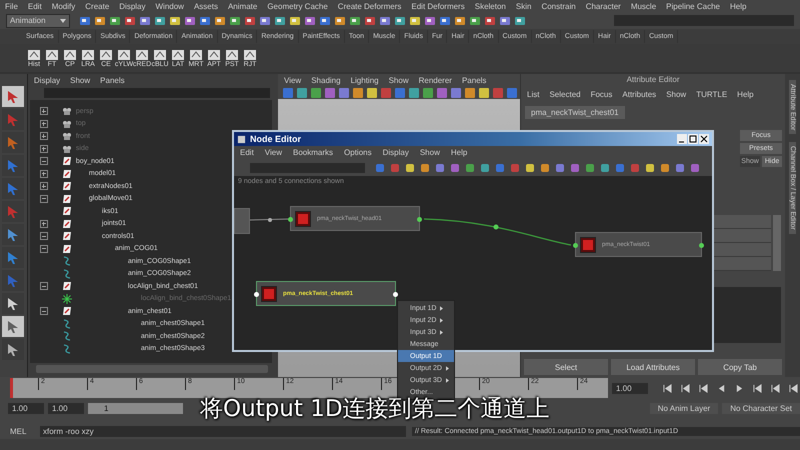 The width and height of the screenshot is (800, 450). I want to click on menu-item: Shading, so click(326, 80).